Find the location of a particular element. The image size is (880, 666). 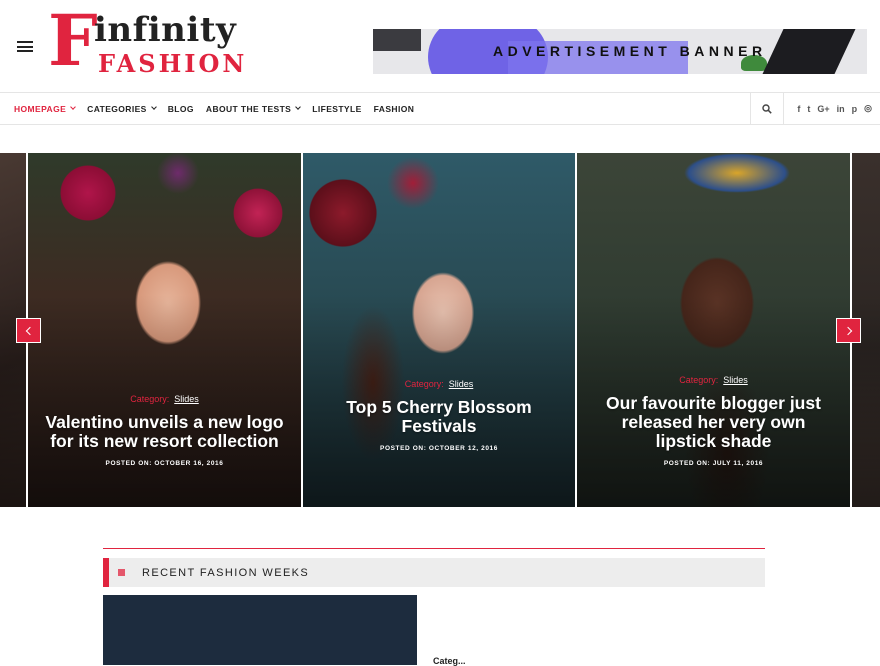

instagram-icon: ◎ is located at coordinates (868, 108).